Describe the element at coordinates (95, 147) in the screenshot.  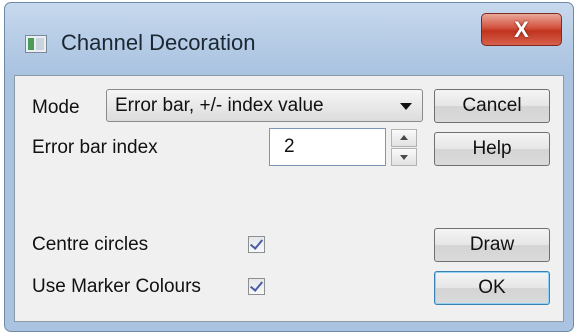
I see `error-bar-index-label: Error bar index` at that location.